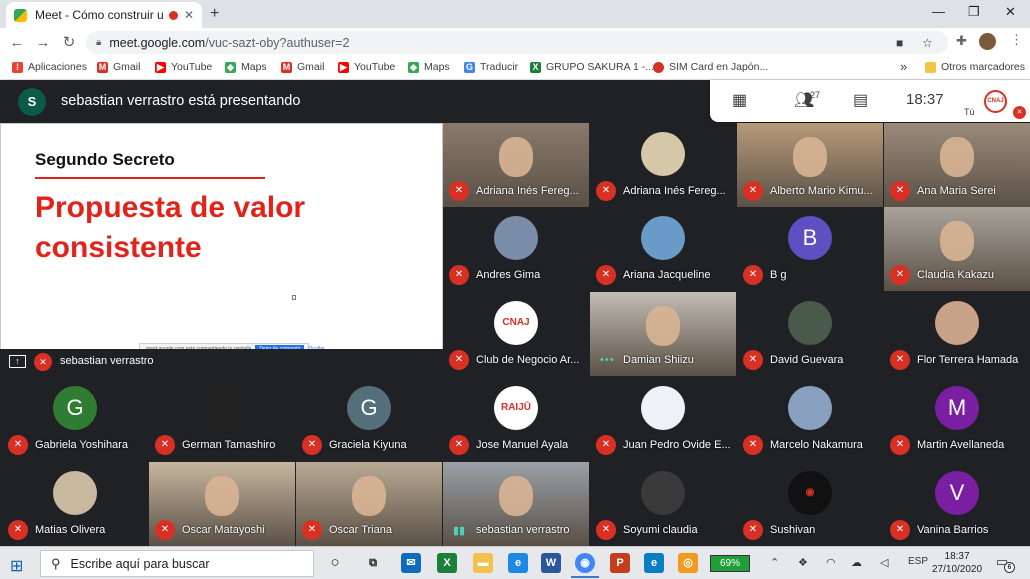  Describe the element at coordinates (518, 563) in the screenshot. I see `internet-explorer-icon: e` at that location.